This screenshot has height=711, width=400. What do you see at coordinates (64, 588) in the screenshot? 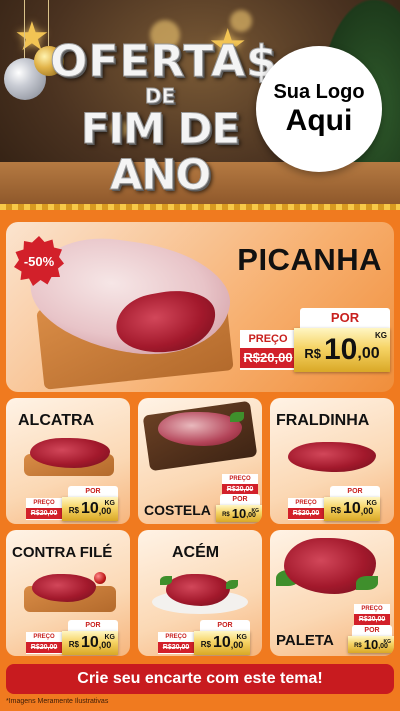
I see `contra-file-image` at bounding box center [64, 588].